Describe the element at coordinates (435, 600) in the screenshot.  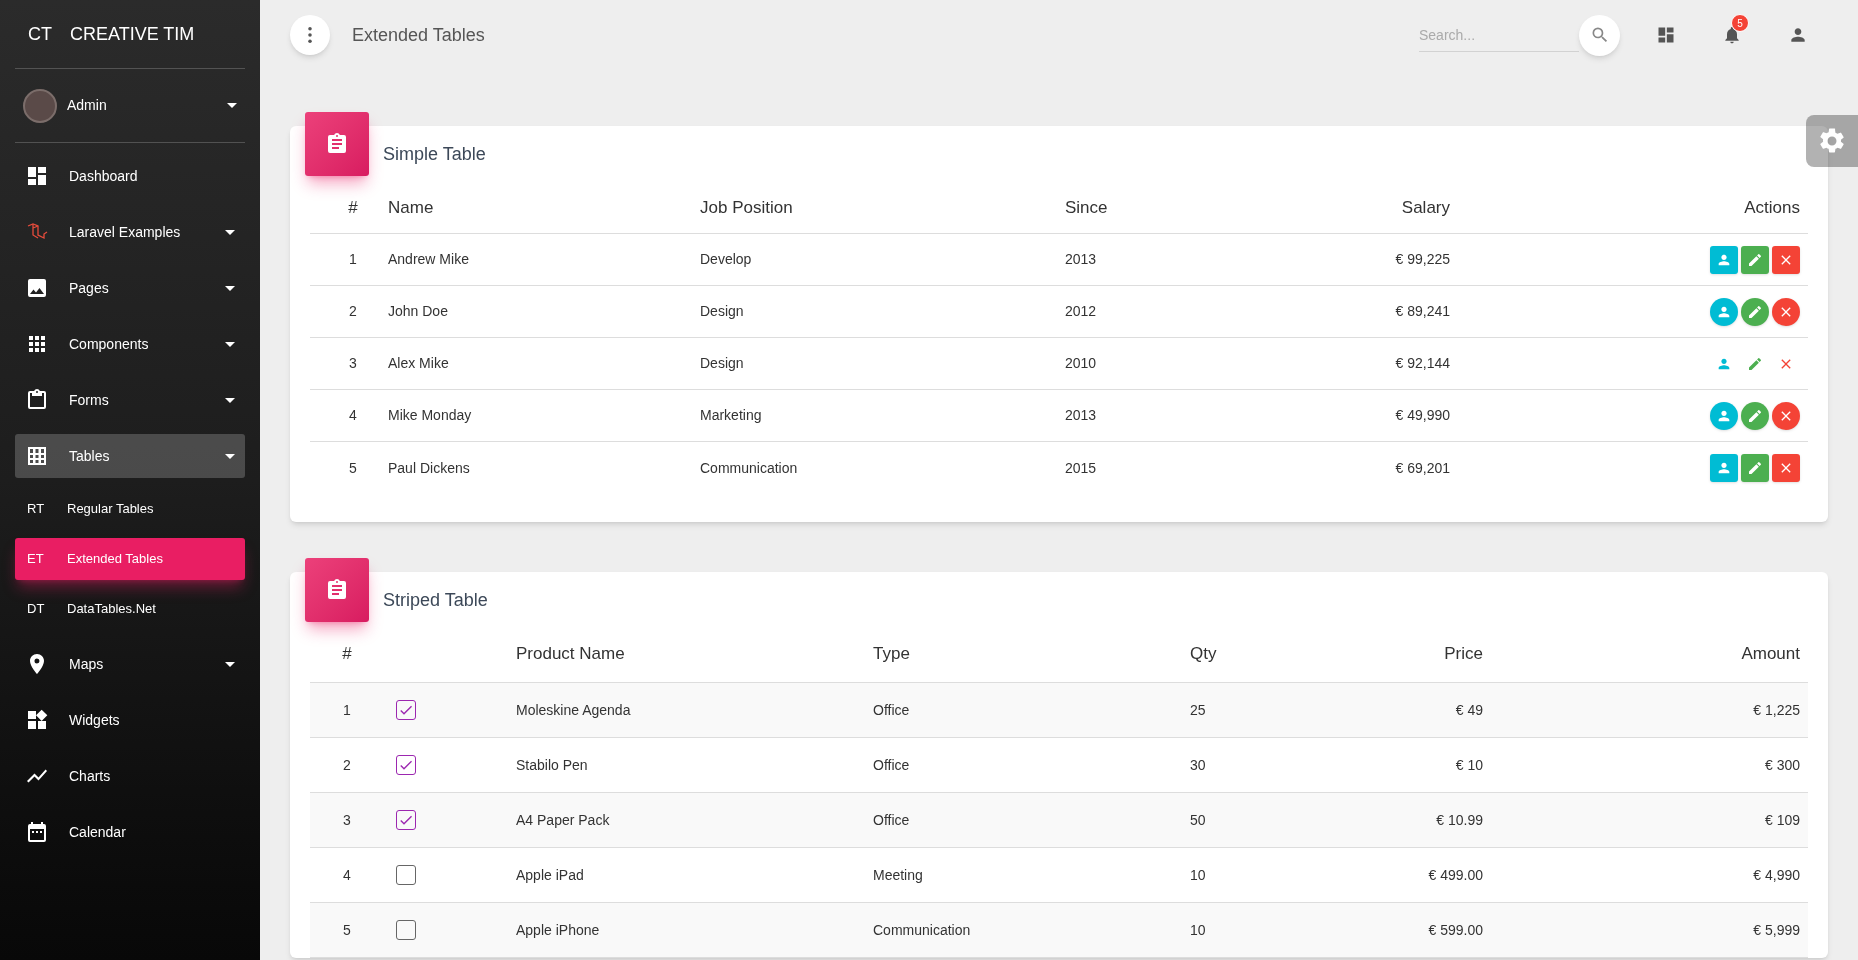
I see `card-title: Striped Table` at that location.